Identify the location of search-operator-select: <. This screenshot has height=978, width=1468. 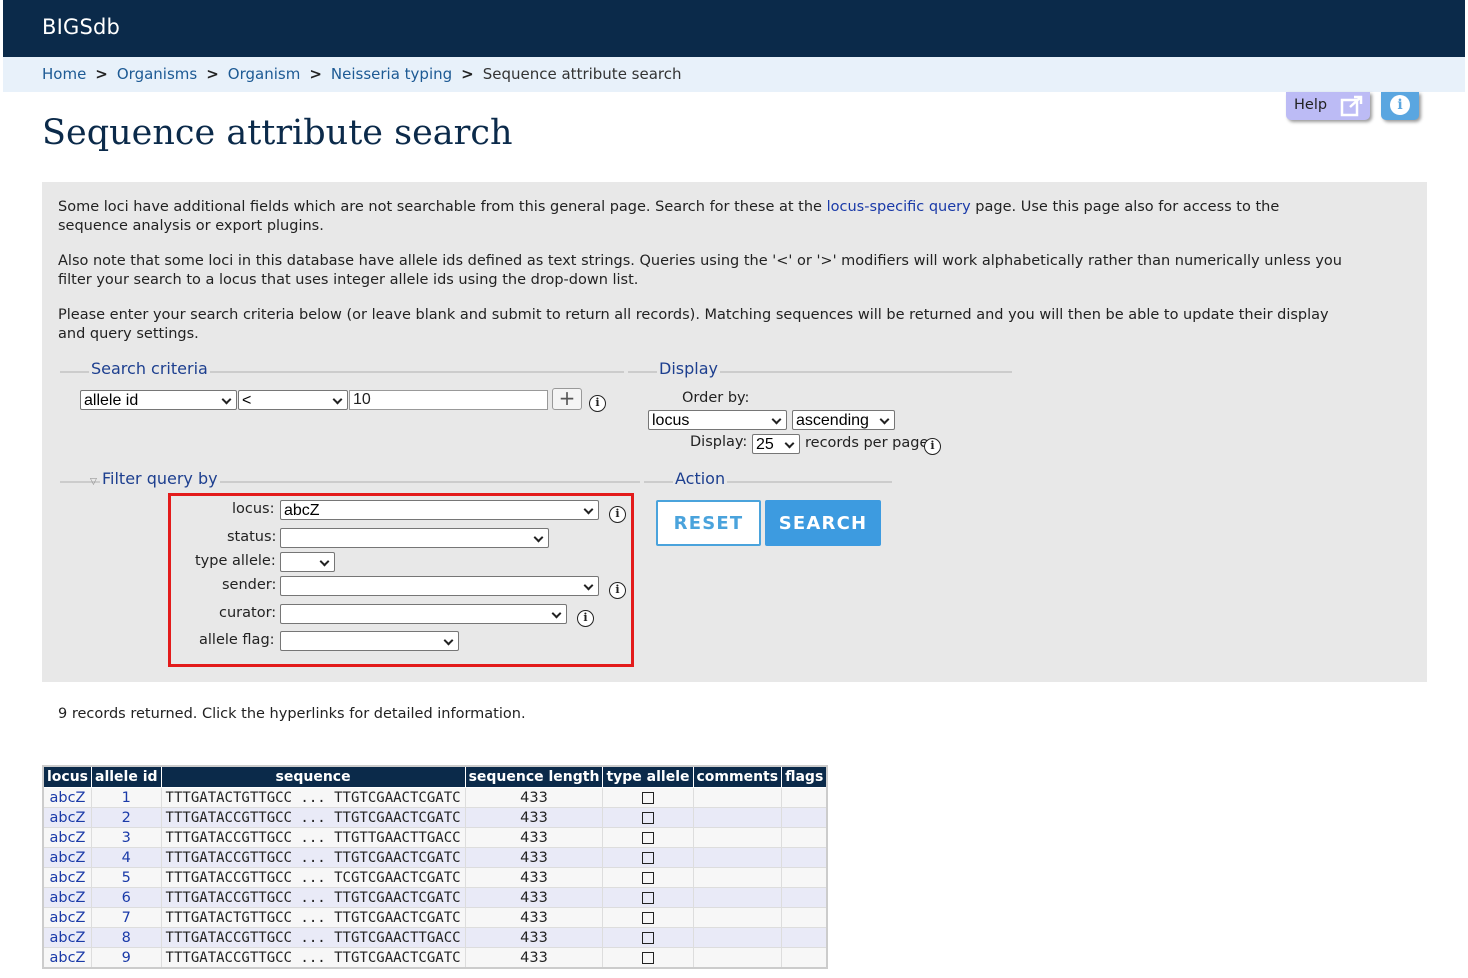
(293, 400).